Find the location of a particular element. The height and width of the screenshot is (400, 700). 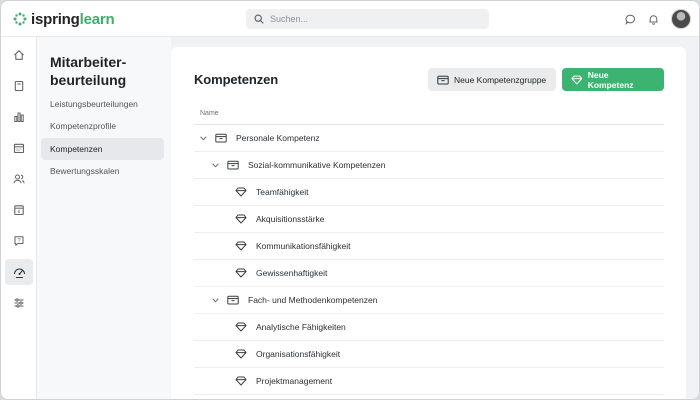

tree-row-competency: Projektmanagement is located at coordinates (429, 381).